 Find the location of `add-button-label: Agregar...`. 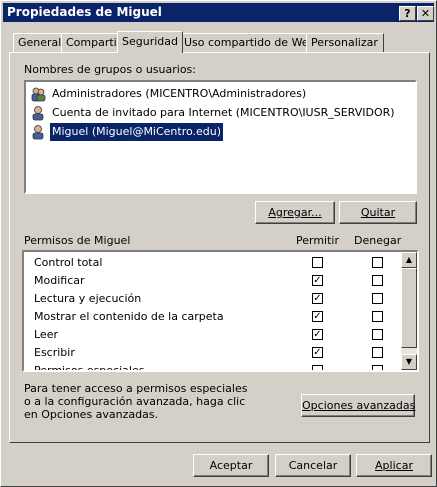

add-button-label: Agregar... is located at coordinates (295, 212).